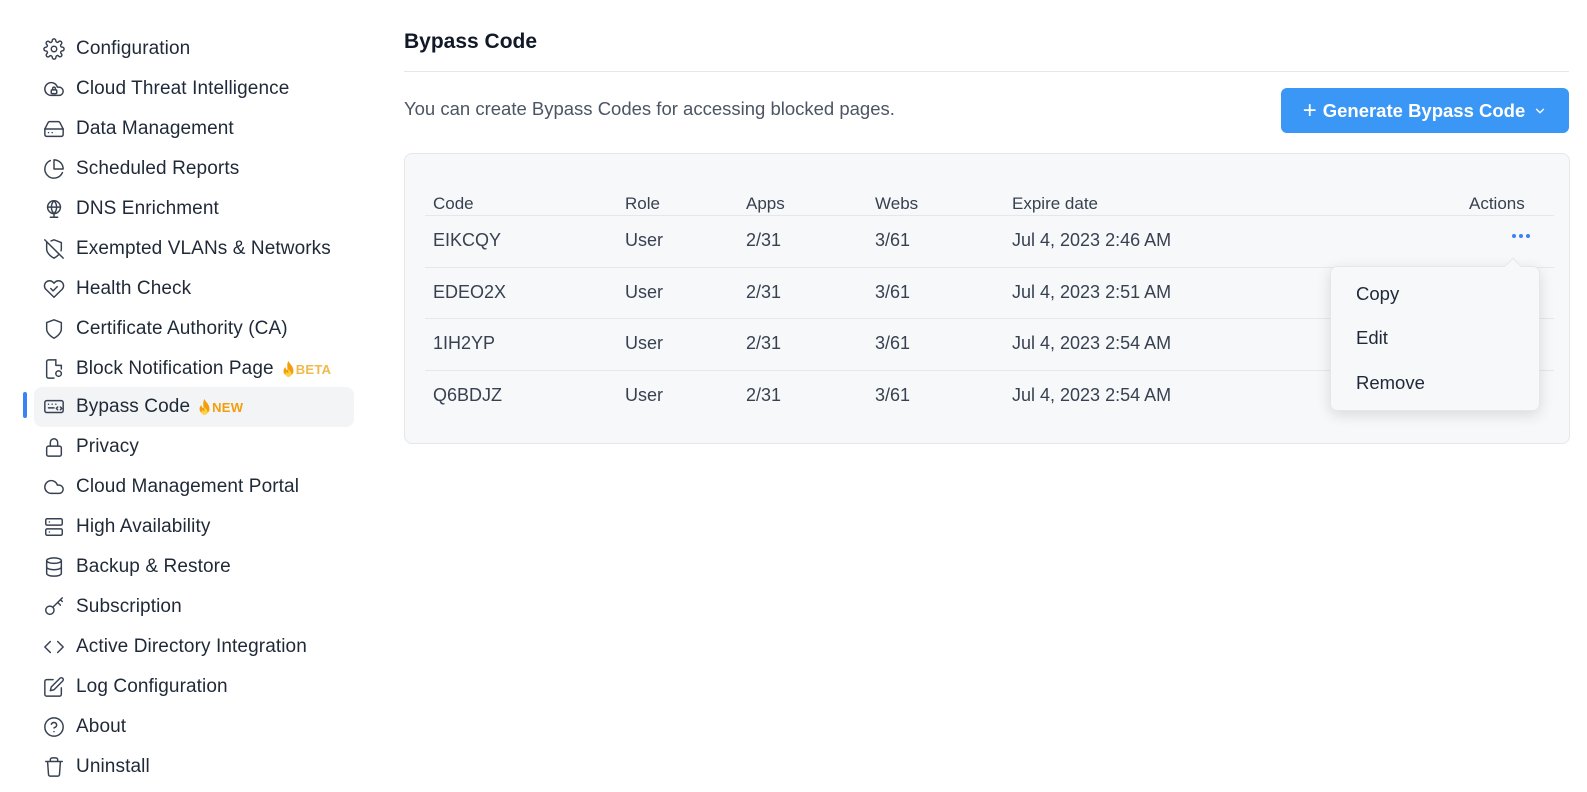 Image resolution: width=1587 pixels, height=792 pixels. I want to click on more-actions-button, so click(1521, 236).